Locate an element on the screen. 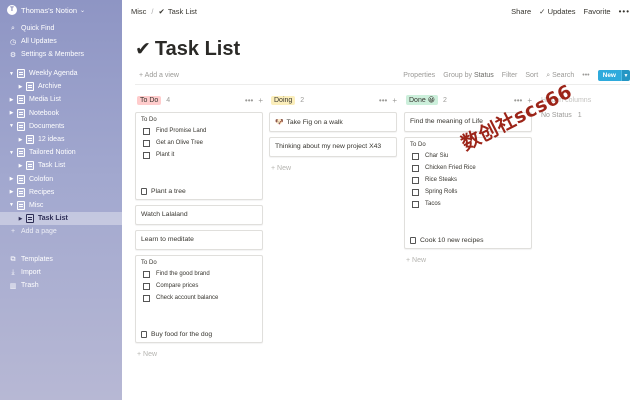  properties-button: Properties is located at coordinates (419, 75).